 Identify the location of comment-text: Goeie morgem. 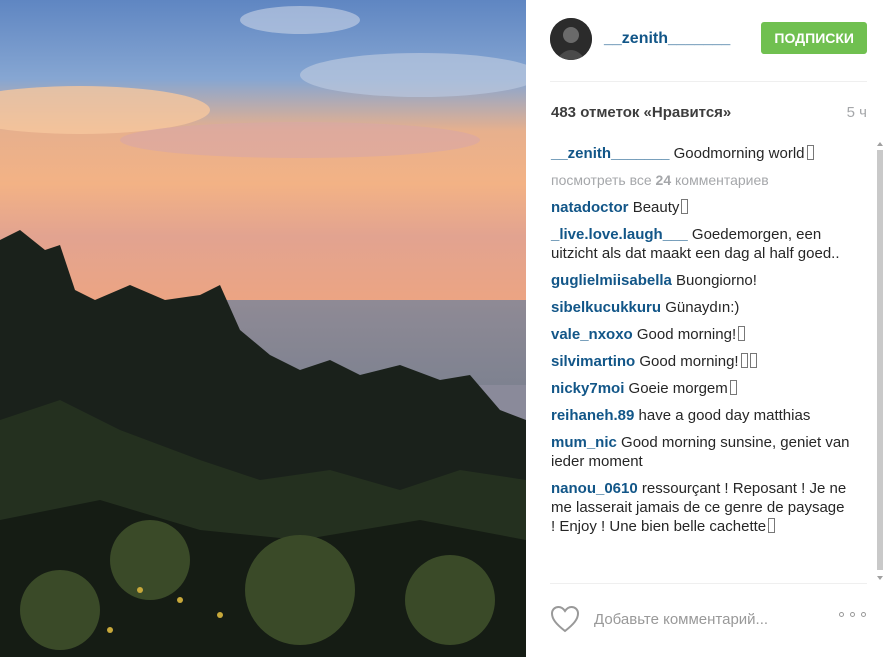
(678, 388).